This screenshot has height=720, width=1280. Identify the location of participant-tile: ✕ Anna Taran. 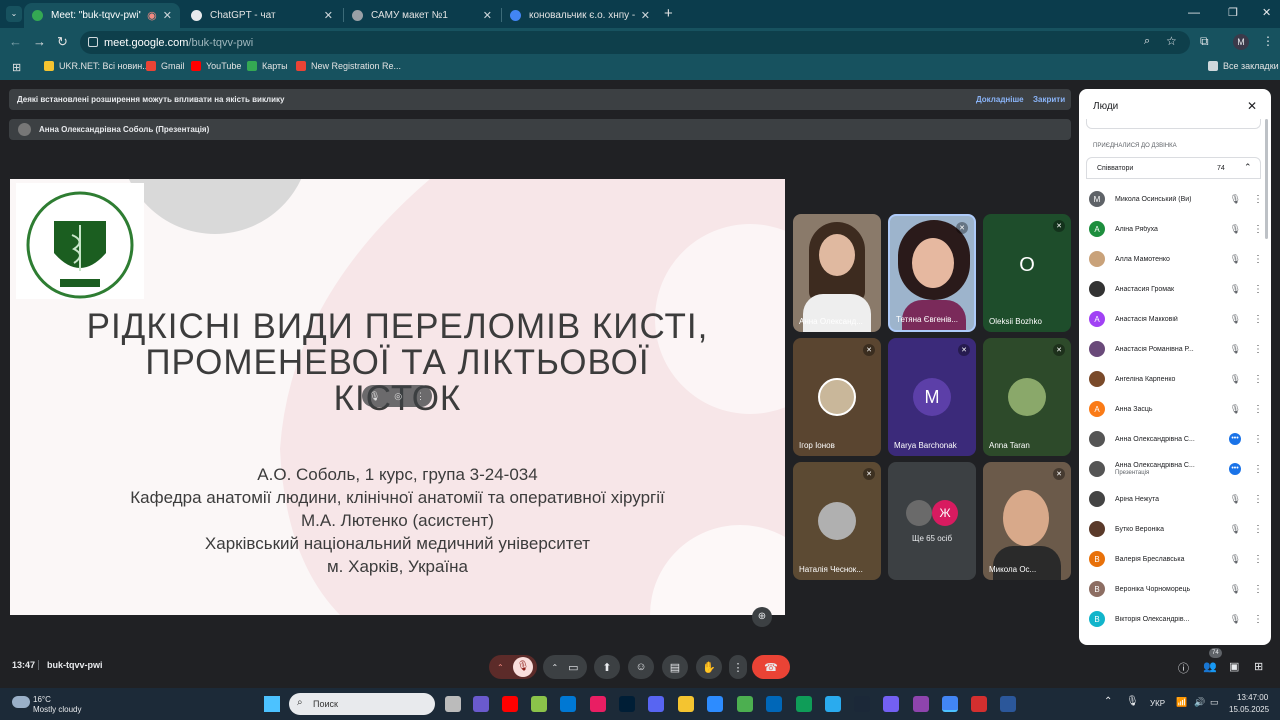
(1027, 397).